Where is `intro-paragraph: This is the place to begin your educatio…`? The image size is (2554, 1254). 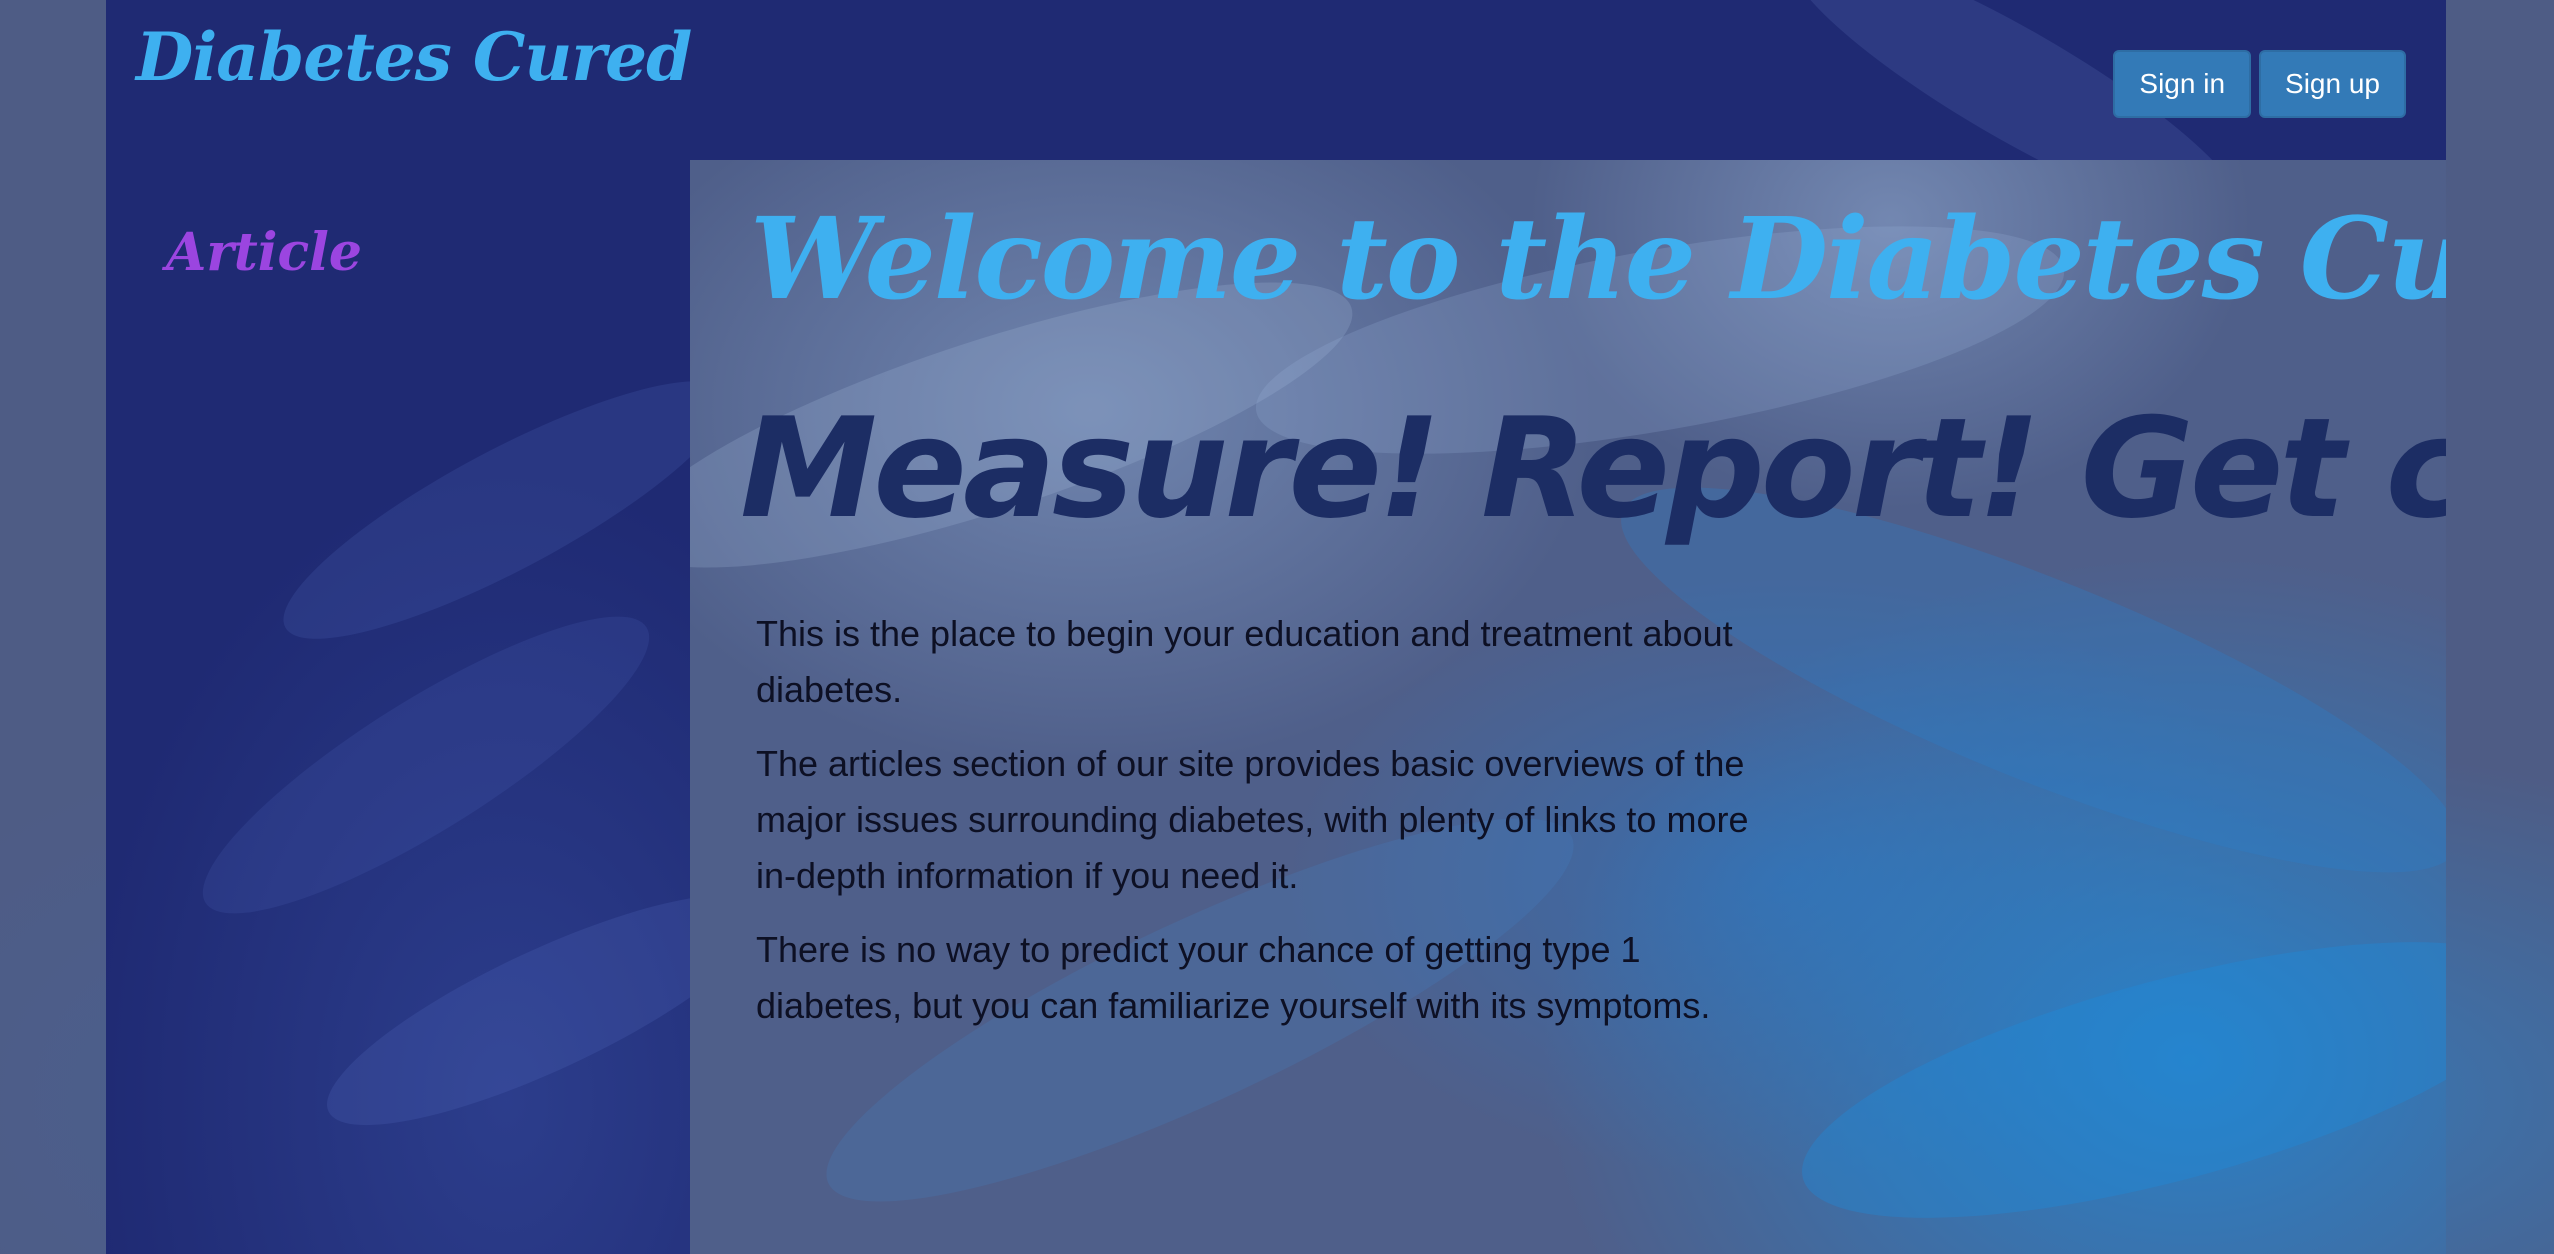
intro-paragraph: This is the place to begin your educatio… is located at coordinates (1244, 661).